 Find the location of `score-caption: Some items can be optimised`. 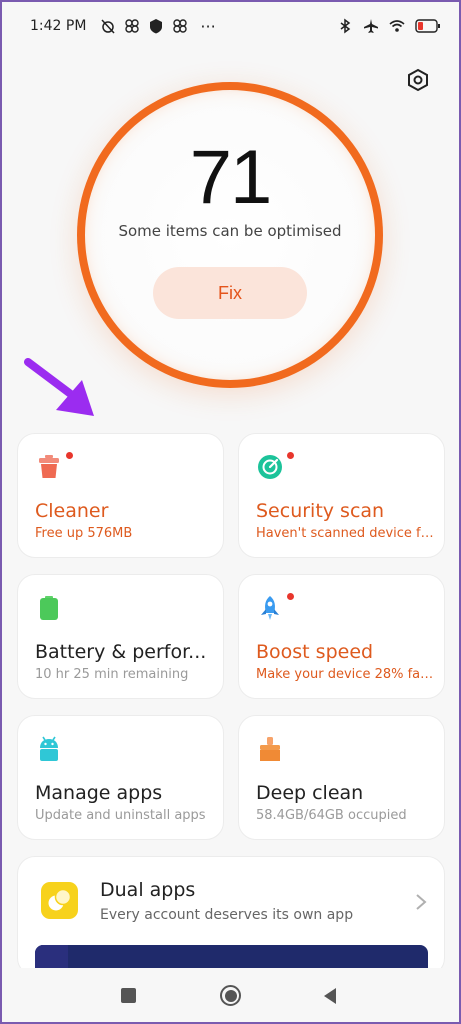

score-caption: Some items can be optimised is located at coordinates (230, 231).